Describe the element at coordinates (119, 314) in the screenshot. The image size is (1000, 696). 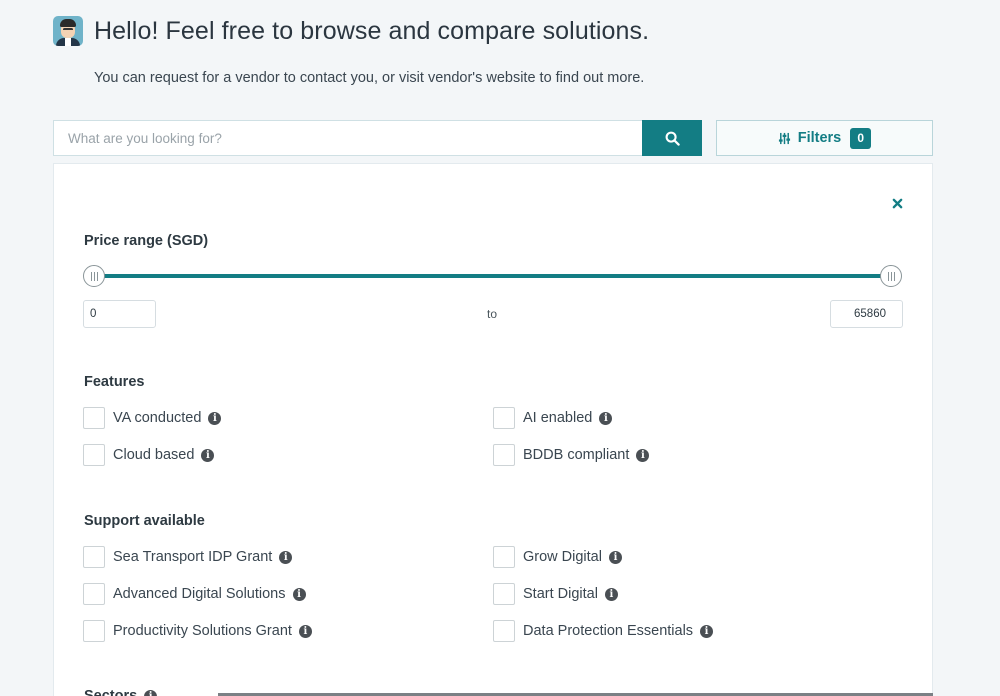
I see `price-min-input` at that location.